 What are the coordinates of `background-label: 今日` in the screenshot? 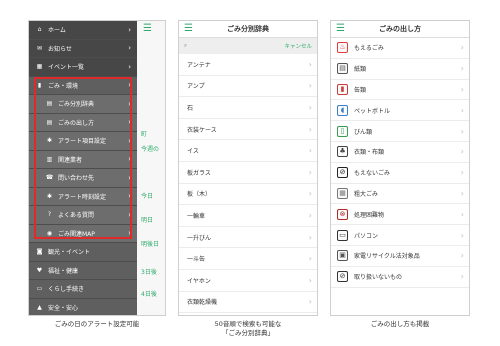 It's located at (147, 196).